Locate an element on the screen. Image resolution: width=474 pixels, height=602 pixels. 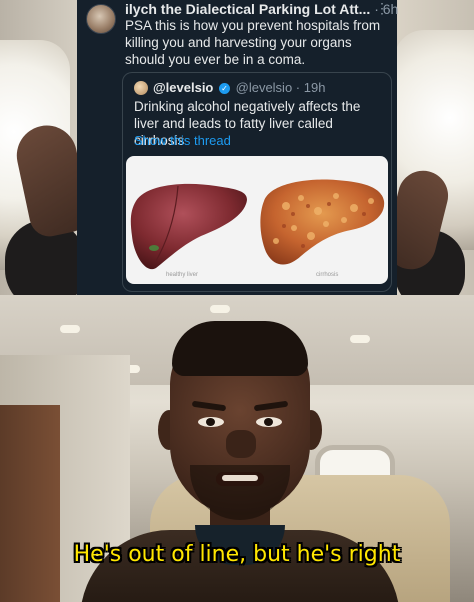
healthy-liver-caption: healthy liver is located at coordinates (182, 275).